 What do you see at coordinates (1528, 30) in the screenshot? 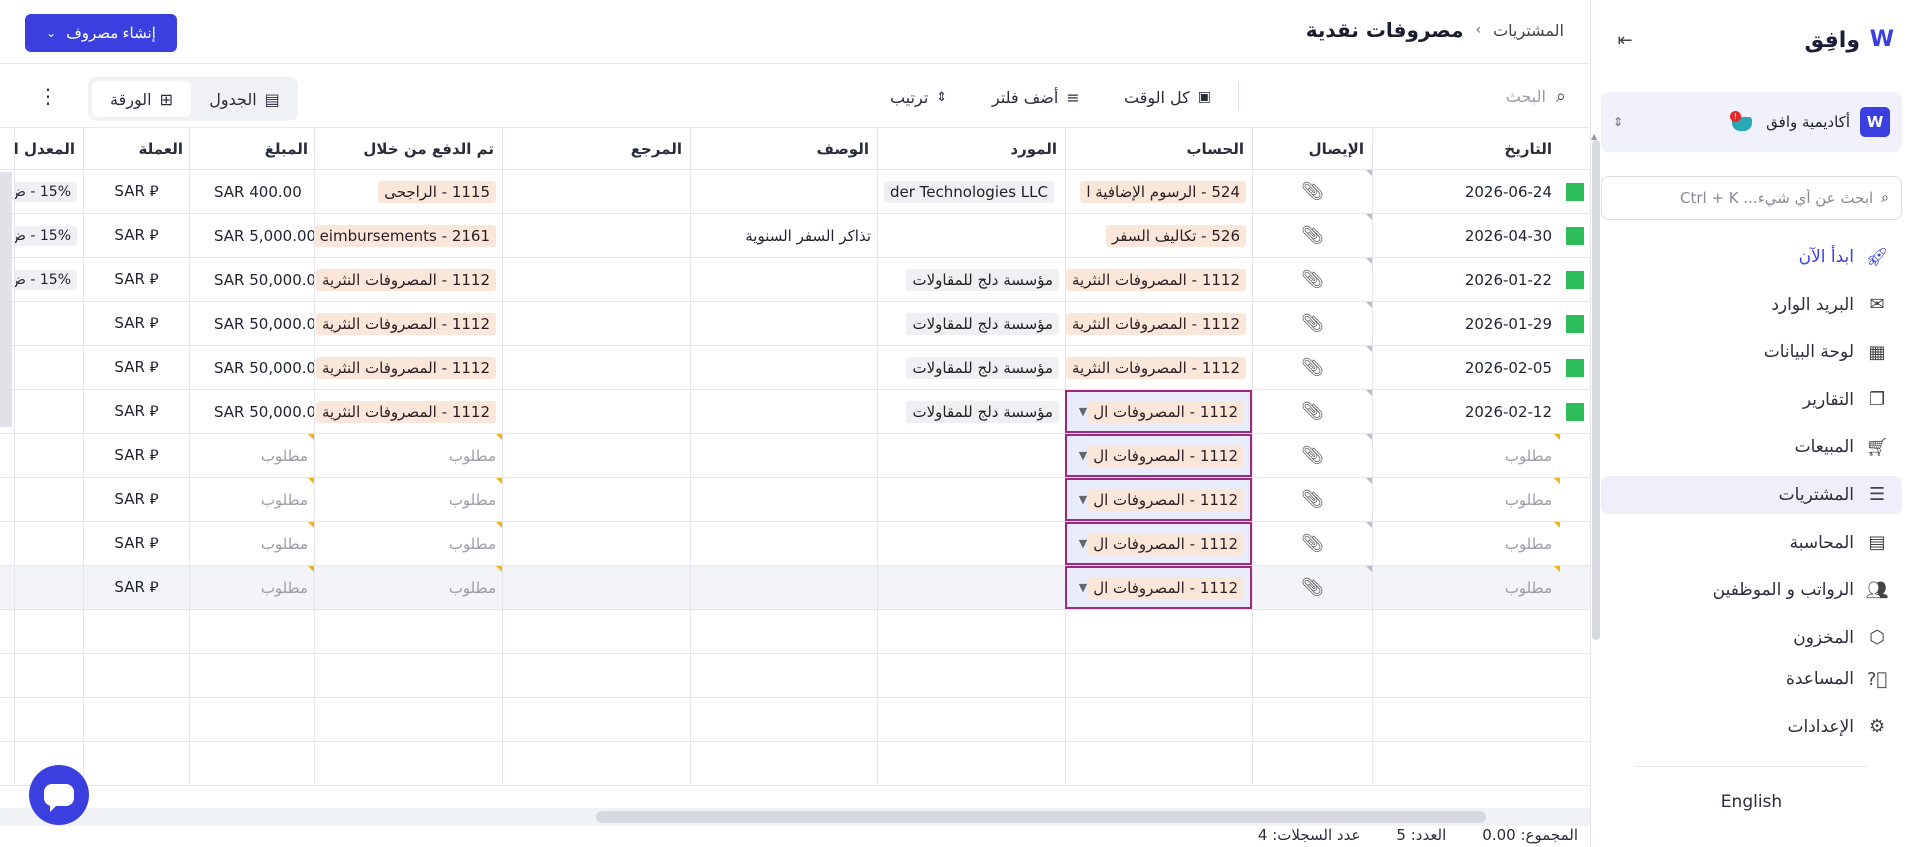
I see `breadcrumb-parent: المشتريات` at bounding box center [1528, 30].